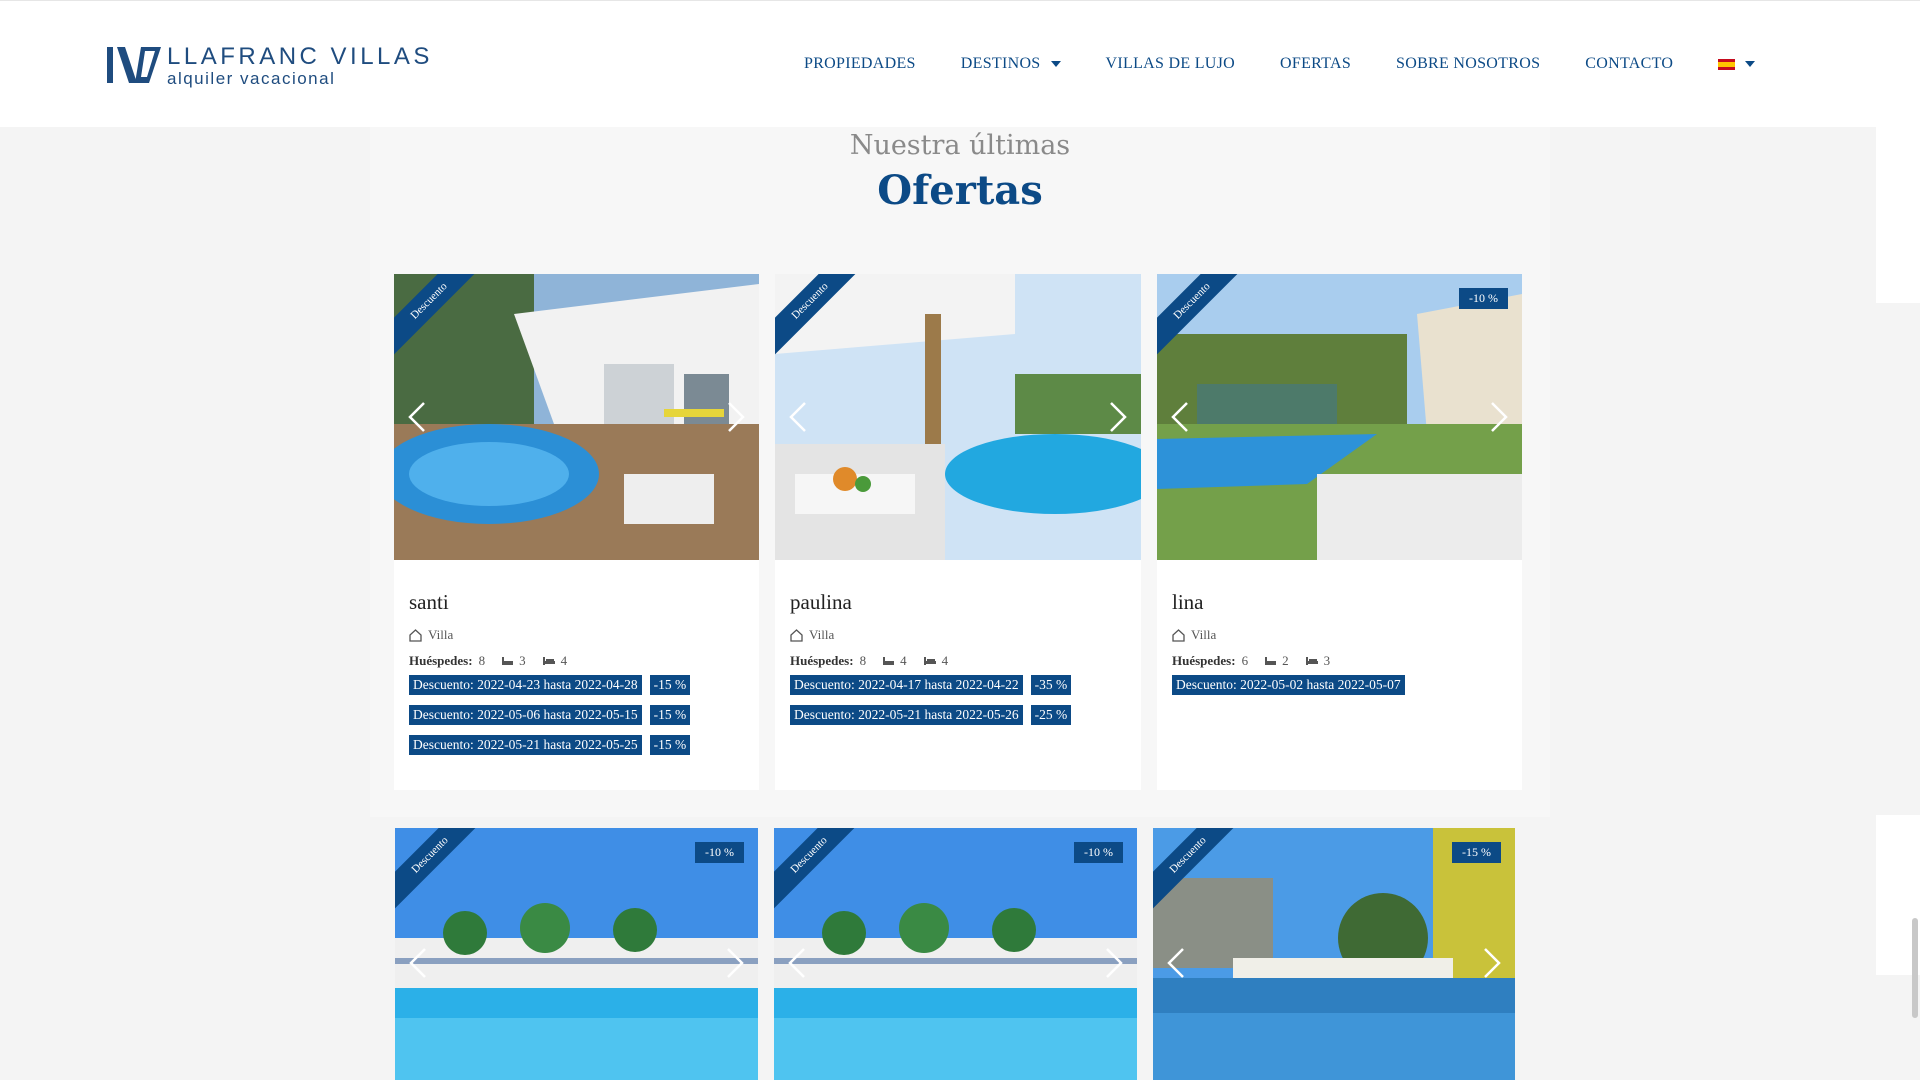  Describe the element at coordinates (1476, 852) in the screenshot. I see `discount-badge: -15 %` at that location.